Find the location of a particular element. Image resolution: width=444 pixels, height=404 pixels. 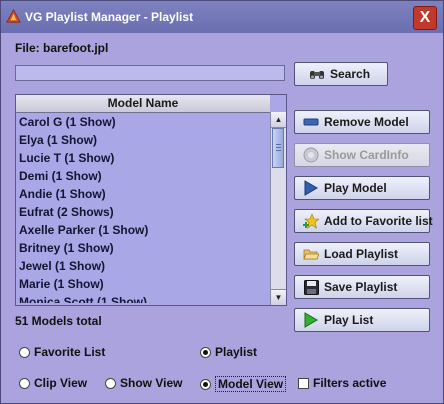

play-green-icon is located at coordinates (311, 320).